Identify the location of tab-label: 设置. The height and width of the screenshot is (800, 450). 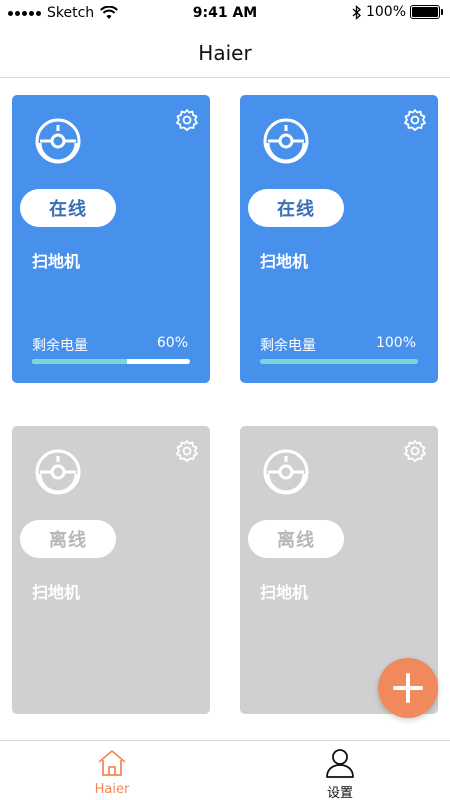
(339, 793).